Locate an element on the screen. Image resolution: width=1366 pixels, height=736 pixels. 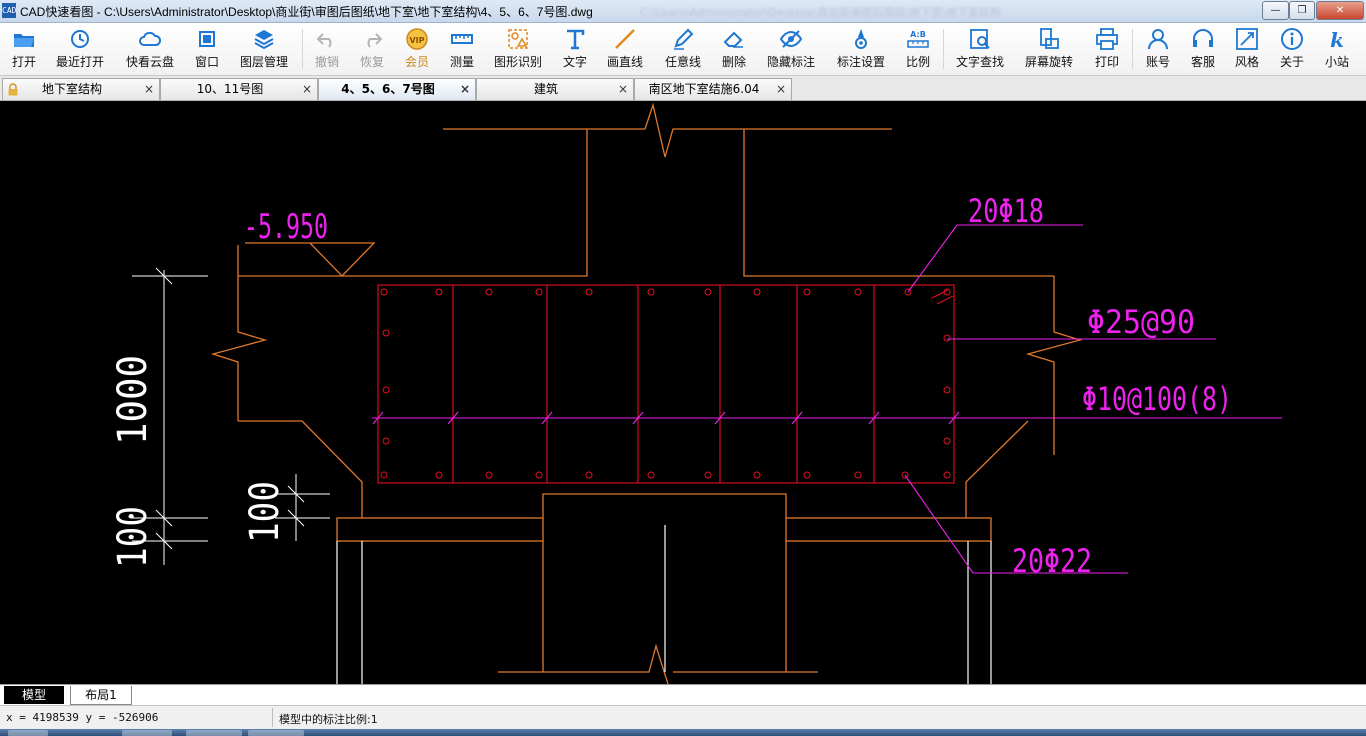
eraser-icon is located at coordinates (733, 39).